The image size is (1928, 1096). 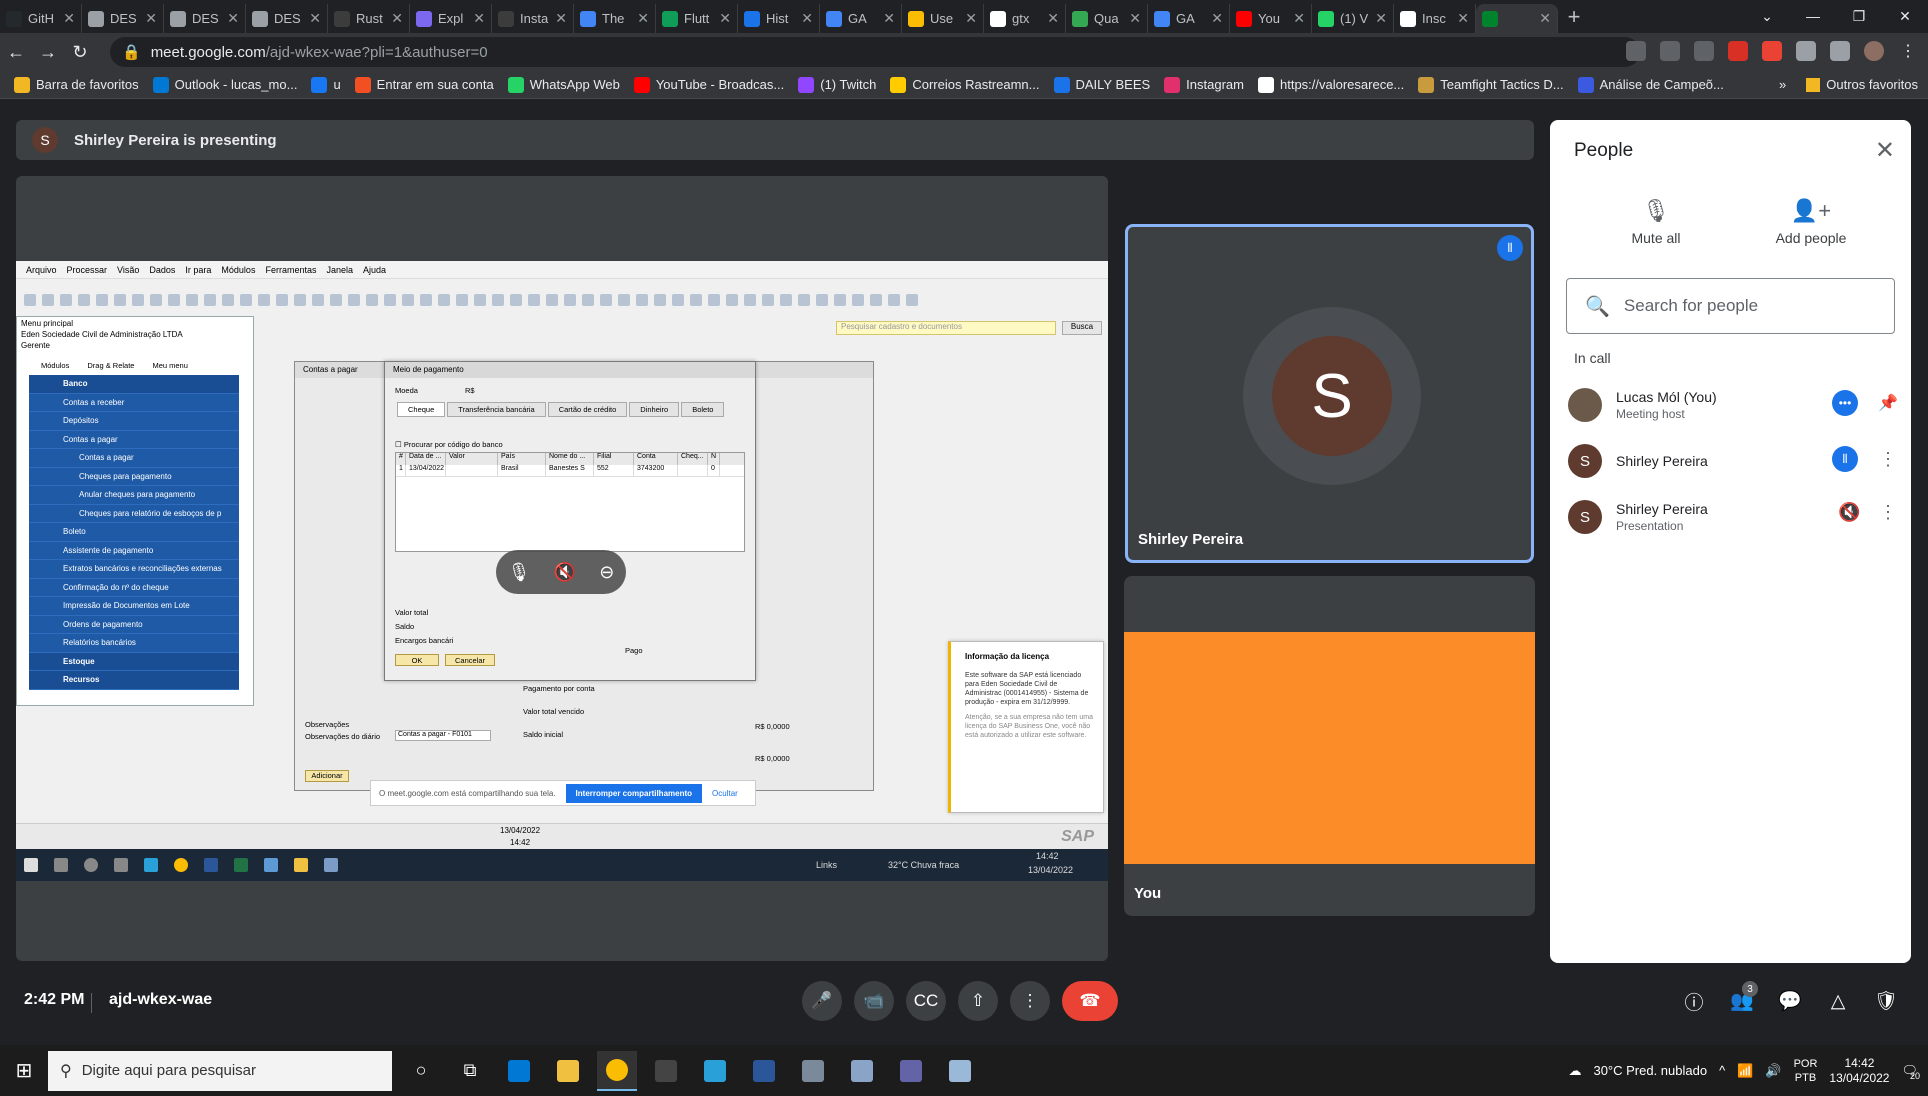 I want to click on bookmark-item: Instagram, so click(x=1204, y=84).